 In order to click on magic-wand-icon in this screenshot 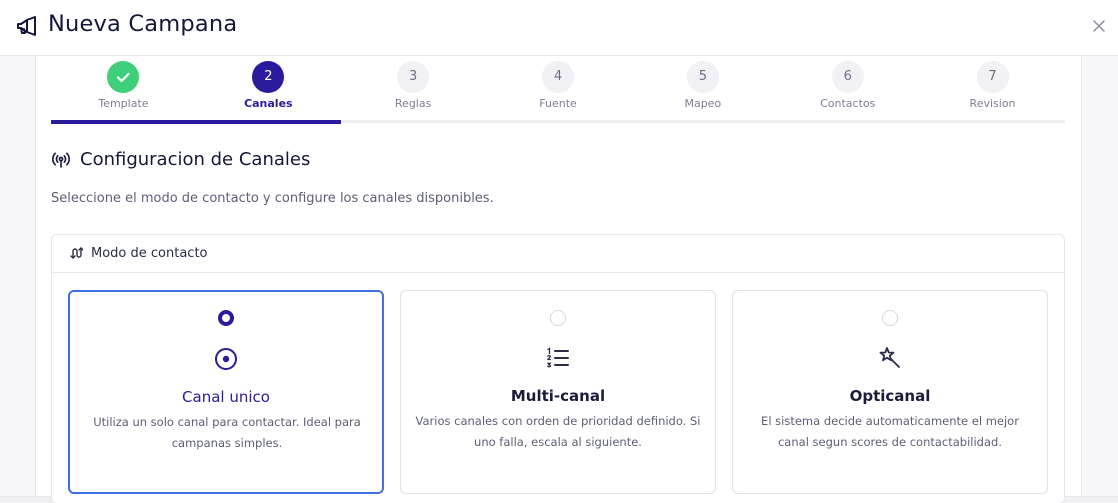, I will do `click(889, 357)`.